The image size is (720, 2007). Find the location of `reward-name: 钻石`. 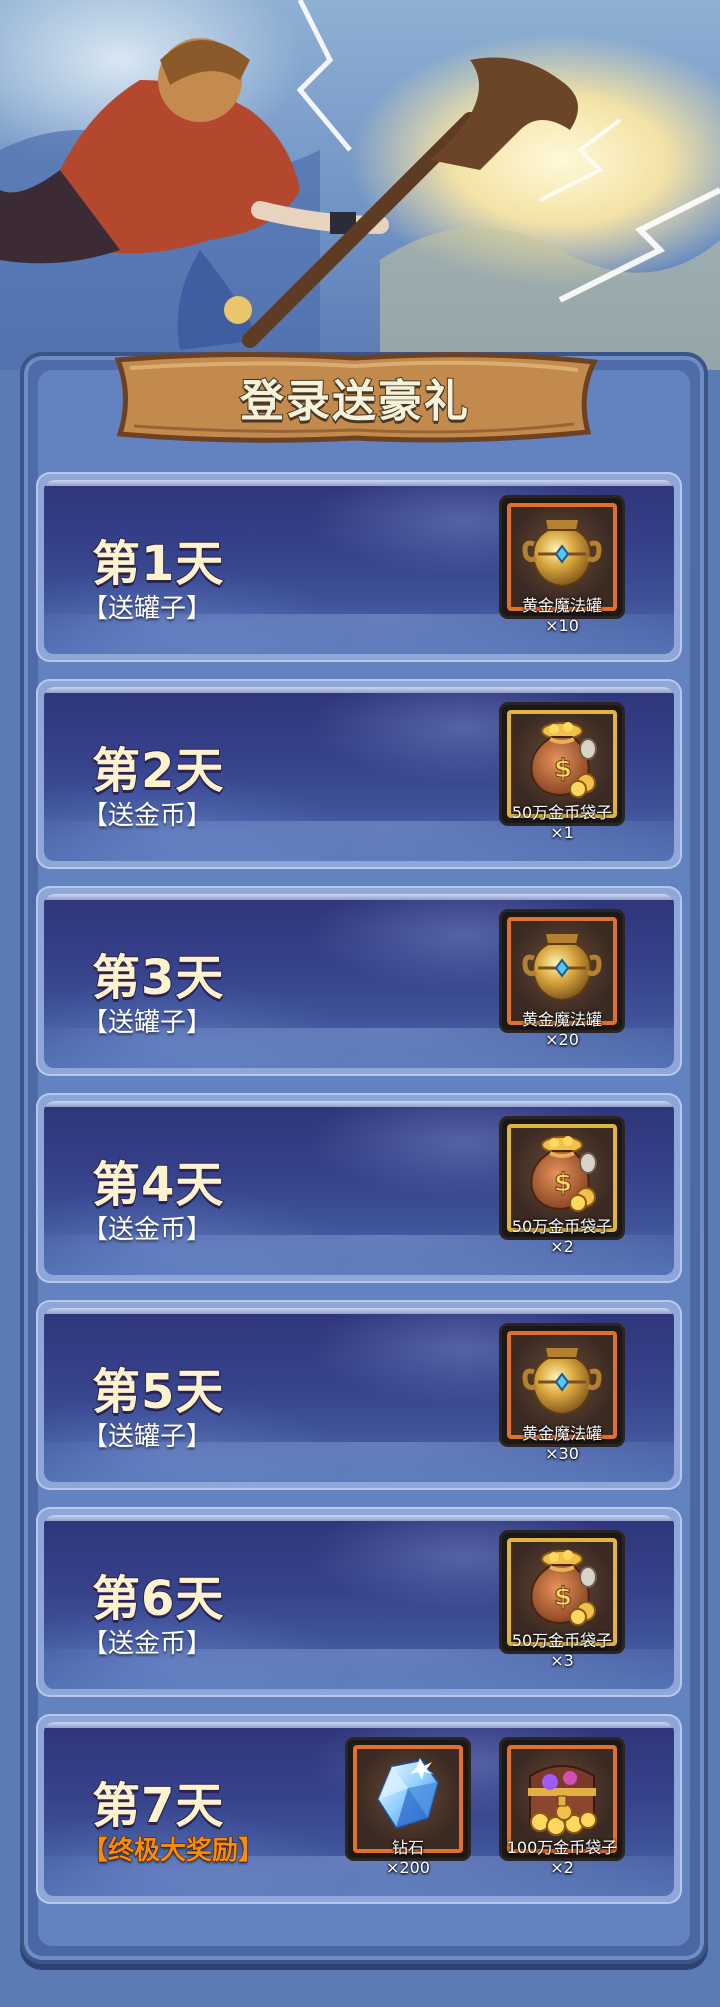

reward-name: 钻石 is located at coordinates (407, 1847).